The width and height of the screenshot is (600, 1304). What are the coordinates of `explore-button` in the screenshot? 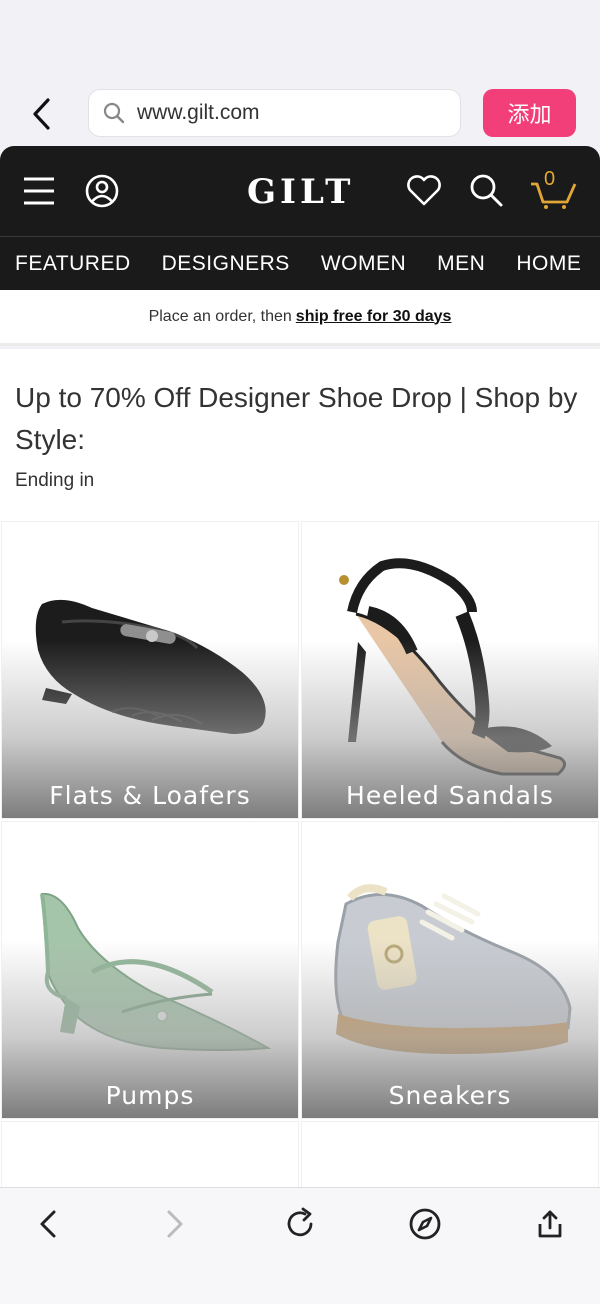 It's located at (425, 1224).